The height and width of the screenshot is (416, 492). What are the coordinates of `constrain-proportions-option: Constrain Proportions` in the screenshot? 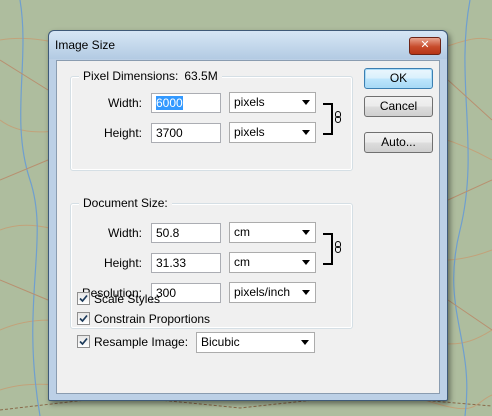 It's located at (157, 320).